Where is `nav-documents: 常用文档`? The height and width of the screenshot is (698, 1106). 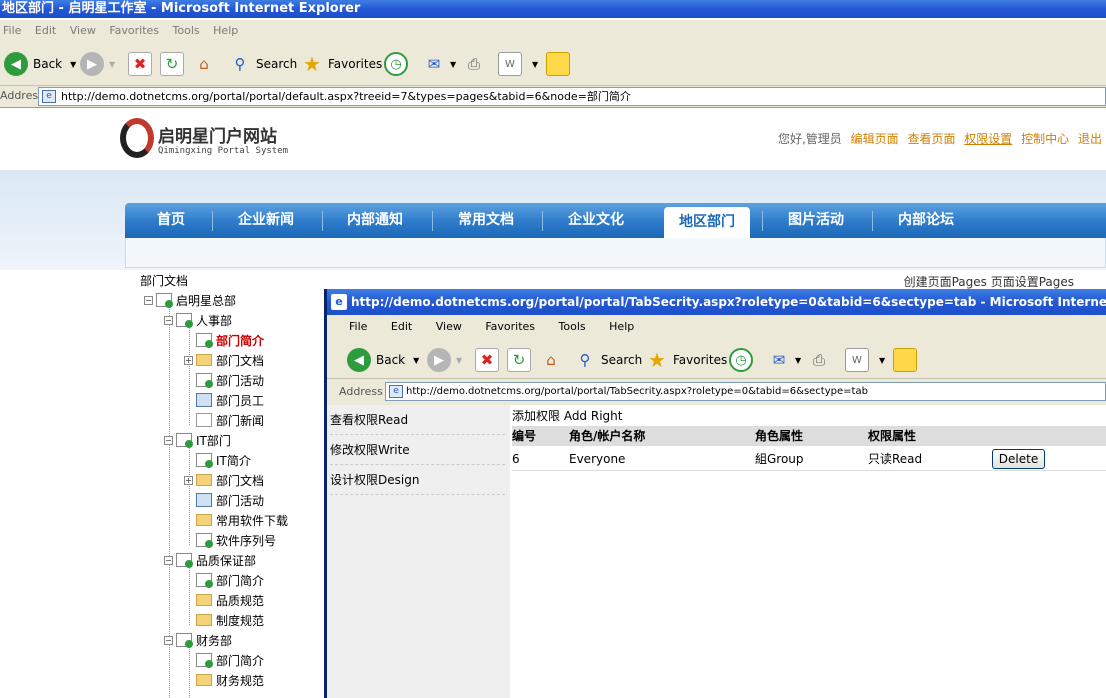 nav-documents: 常用文档 is located at coordinates (486, 220).